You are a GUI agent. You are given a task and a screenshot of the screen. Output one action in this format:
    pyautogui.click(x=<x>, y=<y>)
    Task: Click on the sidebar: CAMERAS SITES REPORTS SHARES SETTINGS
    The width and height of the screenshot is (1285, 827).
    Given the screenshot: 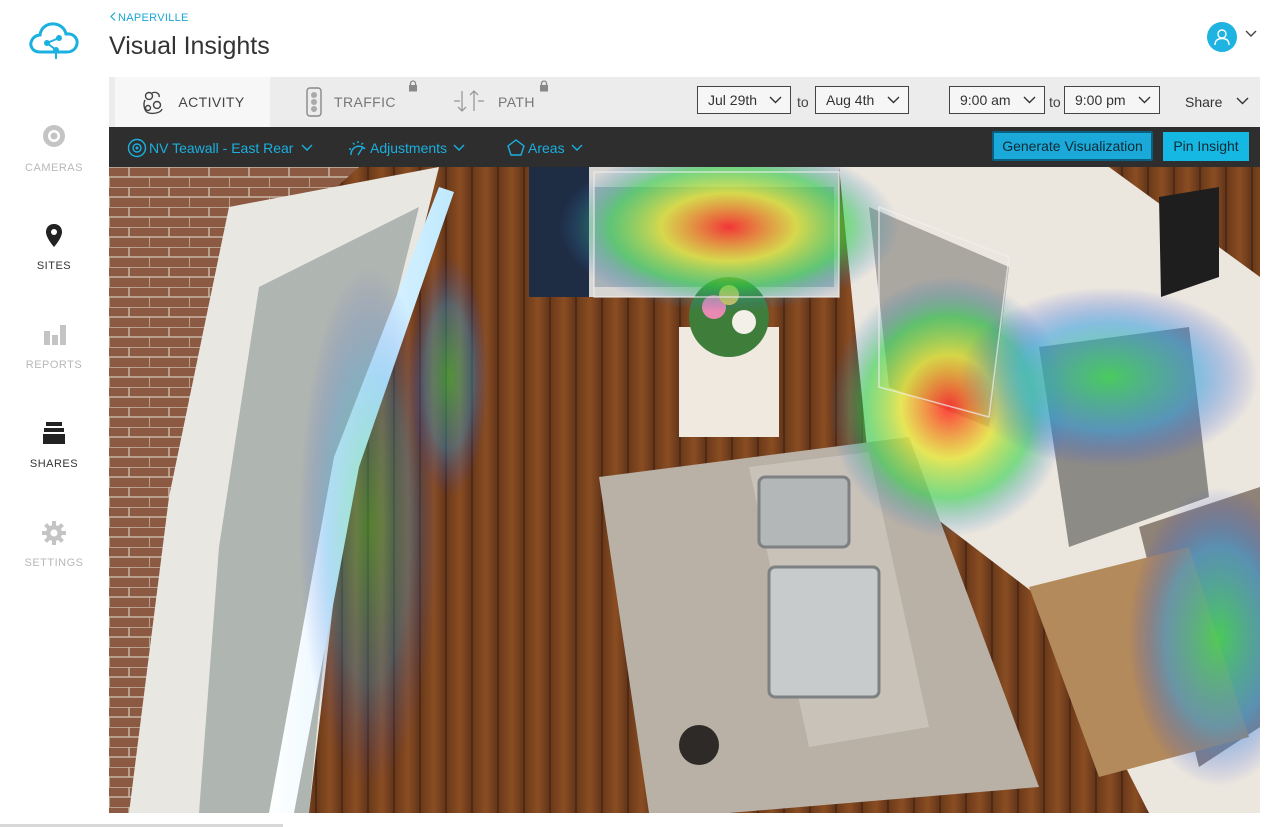 What is the action you would take?
    pyautogui.click(x=54, y=413)
    